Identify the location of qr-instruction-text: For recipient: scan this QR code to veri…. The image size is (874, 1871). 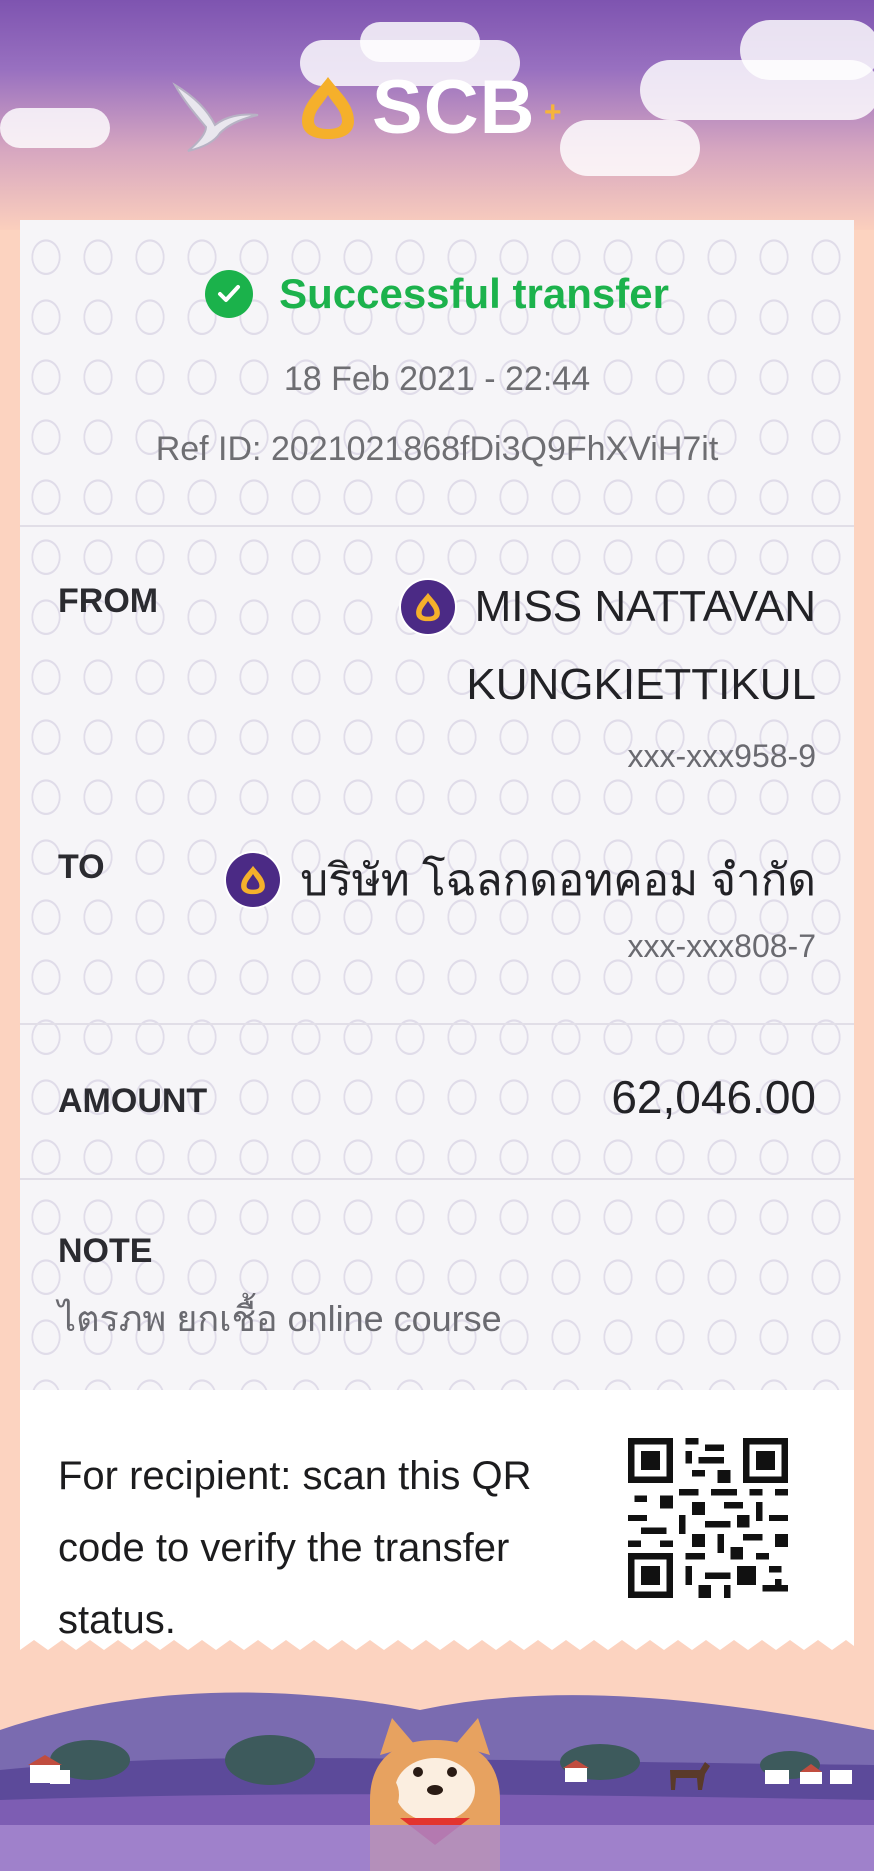
(295, 1548).